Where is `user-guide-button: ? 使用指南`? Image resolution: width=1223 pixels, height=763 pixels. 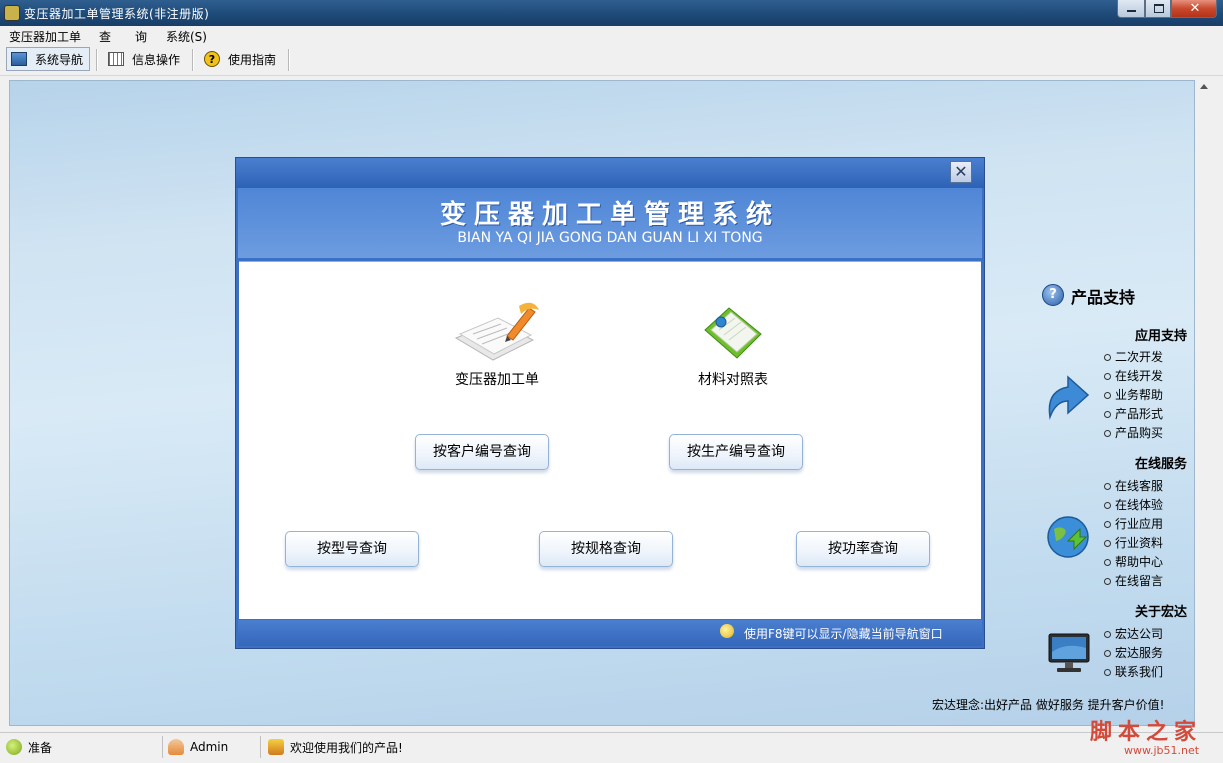
user-guide-button: ? 使用指南 is located at coordinates (242, 59).